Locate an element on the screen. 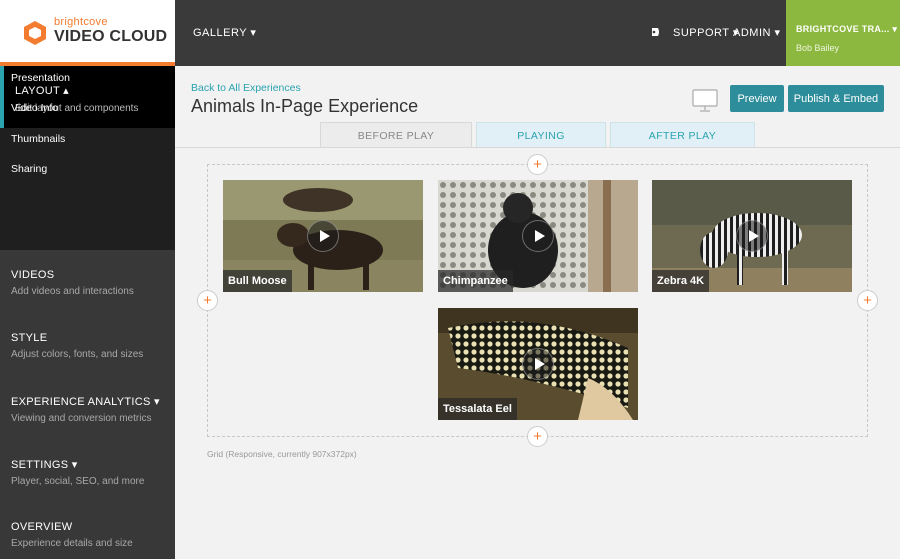 This screenshot has width=900, height=559. video-tile-bull-moose: Bull Moose is located at coordinates (323, 236).